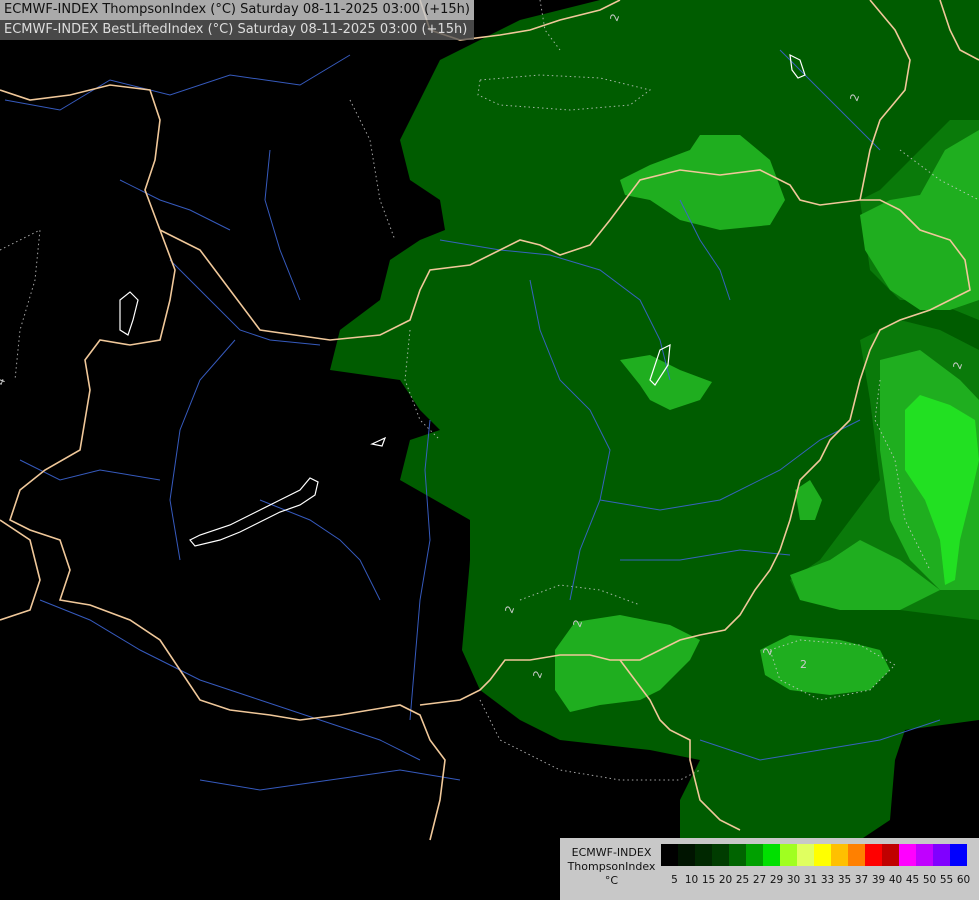 The height and width of the screenshot is (900, 979). I want to click on legend-model: ECMWF-INDEX, so click(611, 852).